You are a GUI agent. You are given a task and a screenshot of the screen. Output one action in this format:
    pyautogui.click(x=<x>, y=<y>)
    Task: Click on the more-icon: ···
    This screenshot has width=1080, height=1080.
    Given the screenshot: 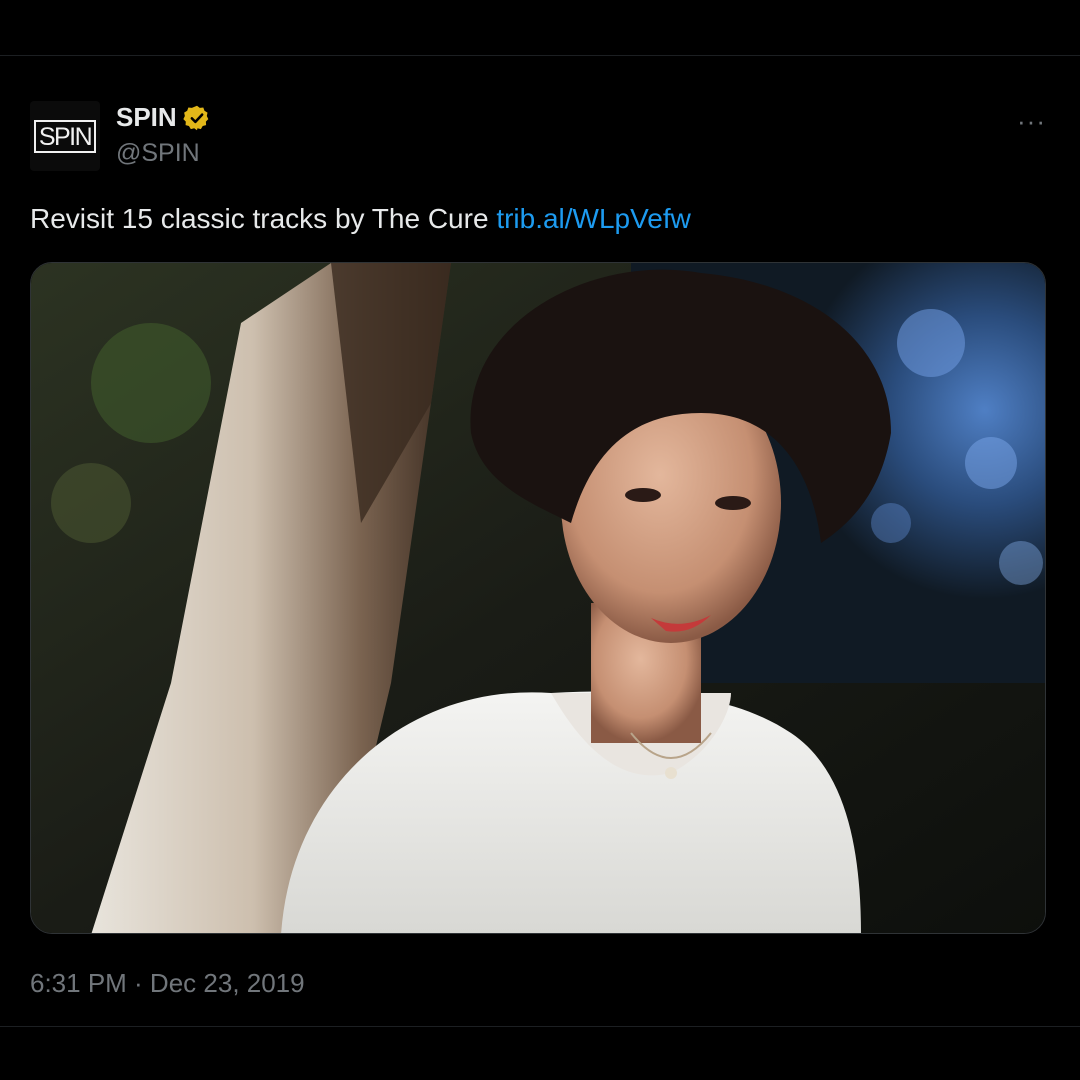 What is the action you would take?
    pyautogui.click(x=1031, y=121)
    